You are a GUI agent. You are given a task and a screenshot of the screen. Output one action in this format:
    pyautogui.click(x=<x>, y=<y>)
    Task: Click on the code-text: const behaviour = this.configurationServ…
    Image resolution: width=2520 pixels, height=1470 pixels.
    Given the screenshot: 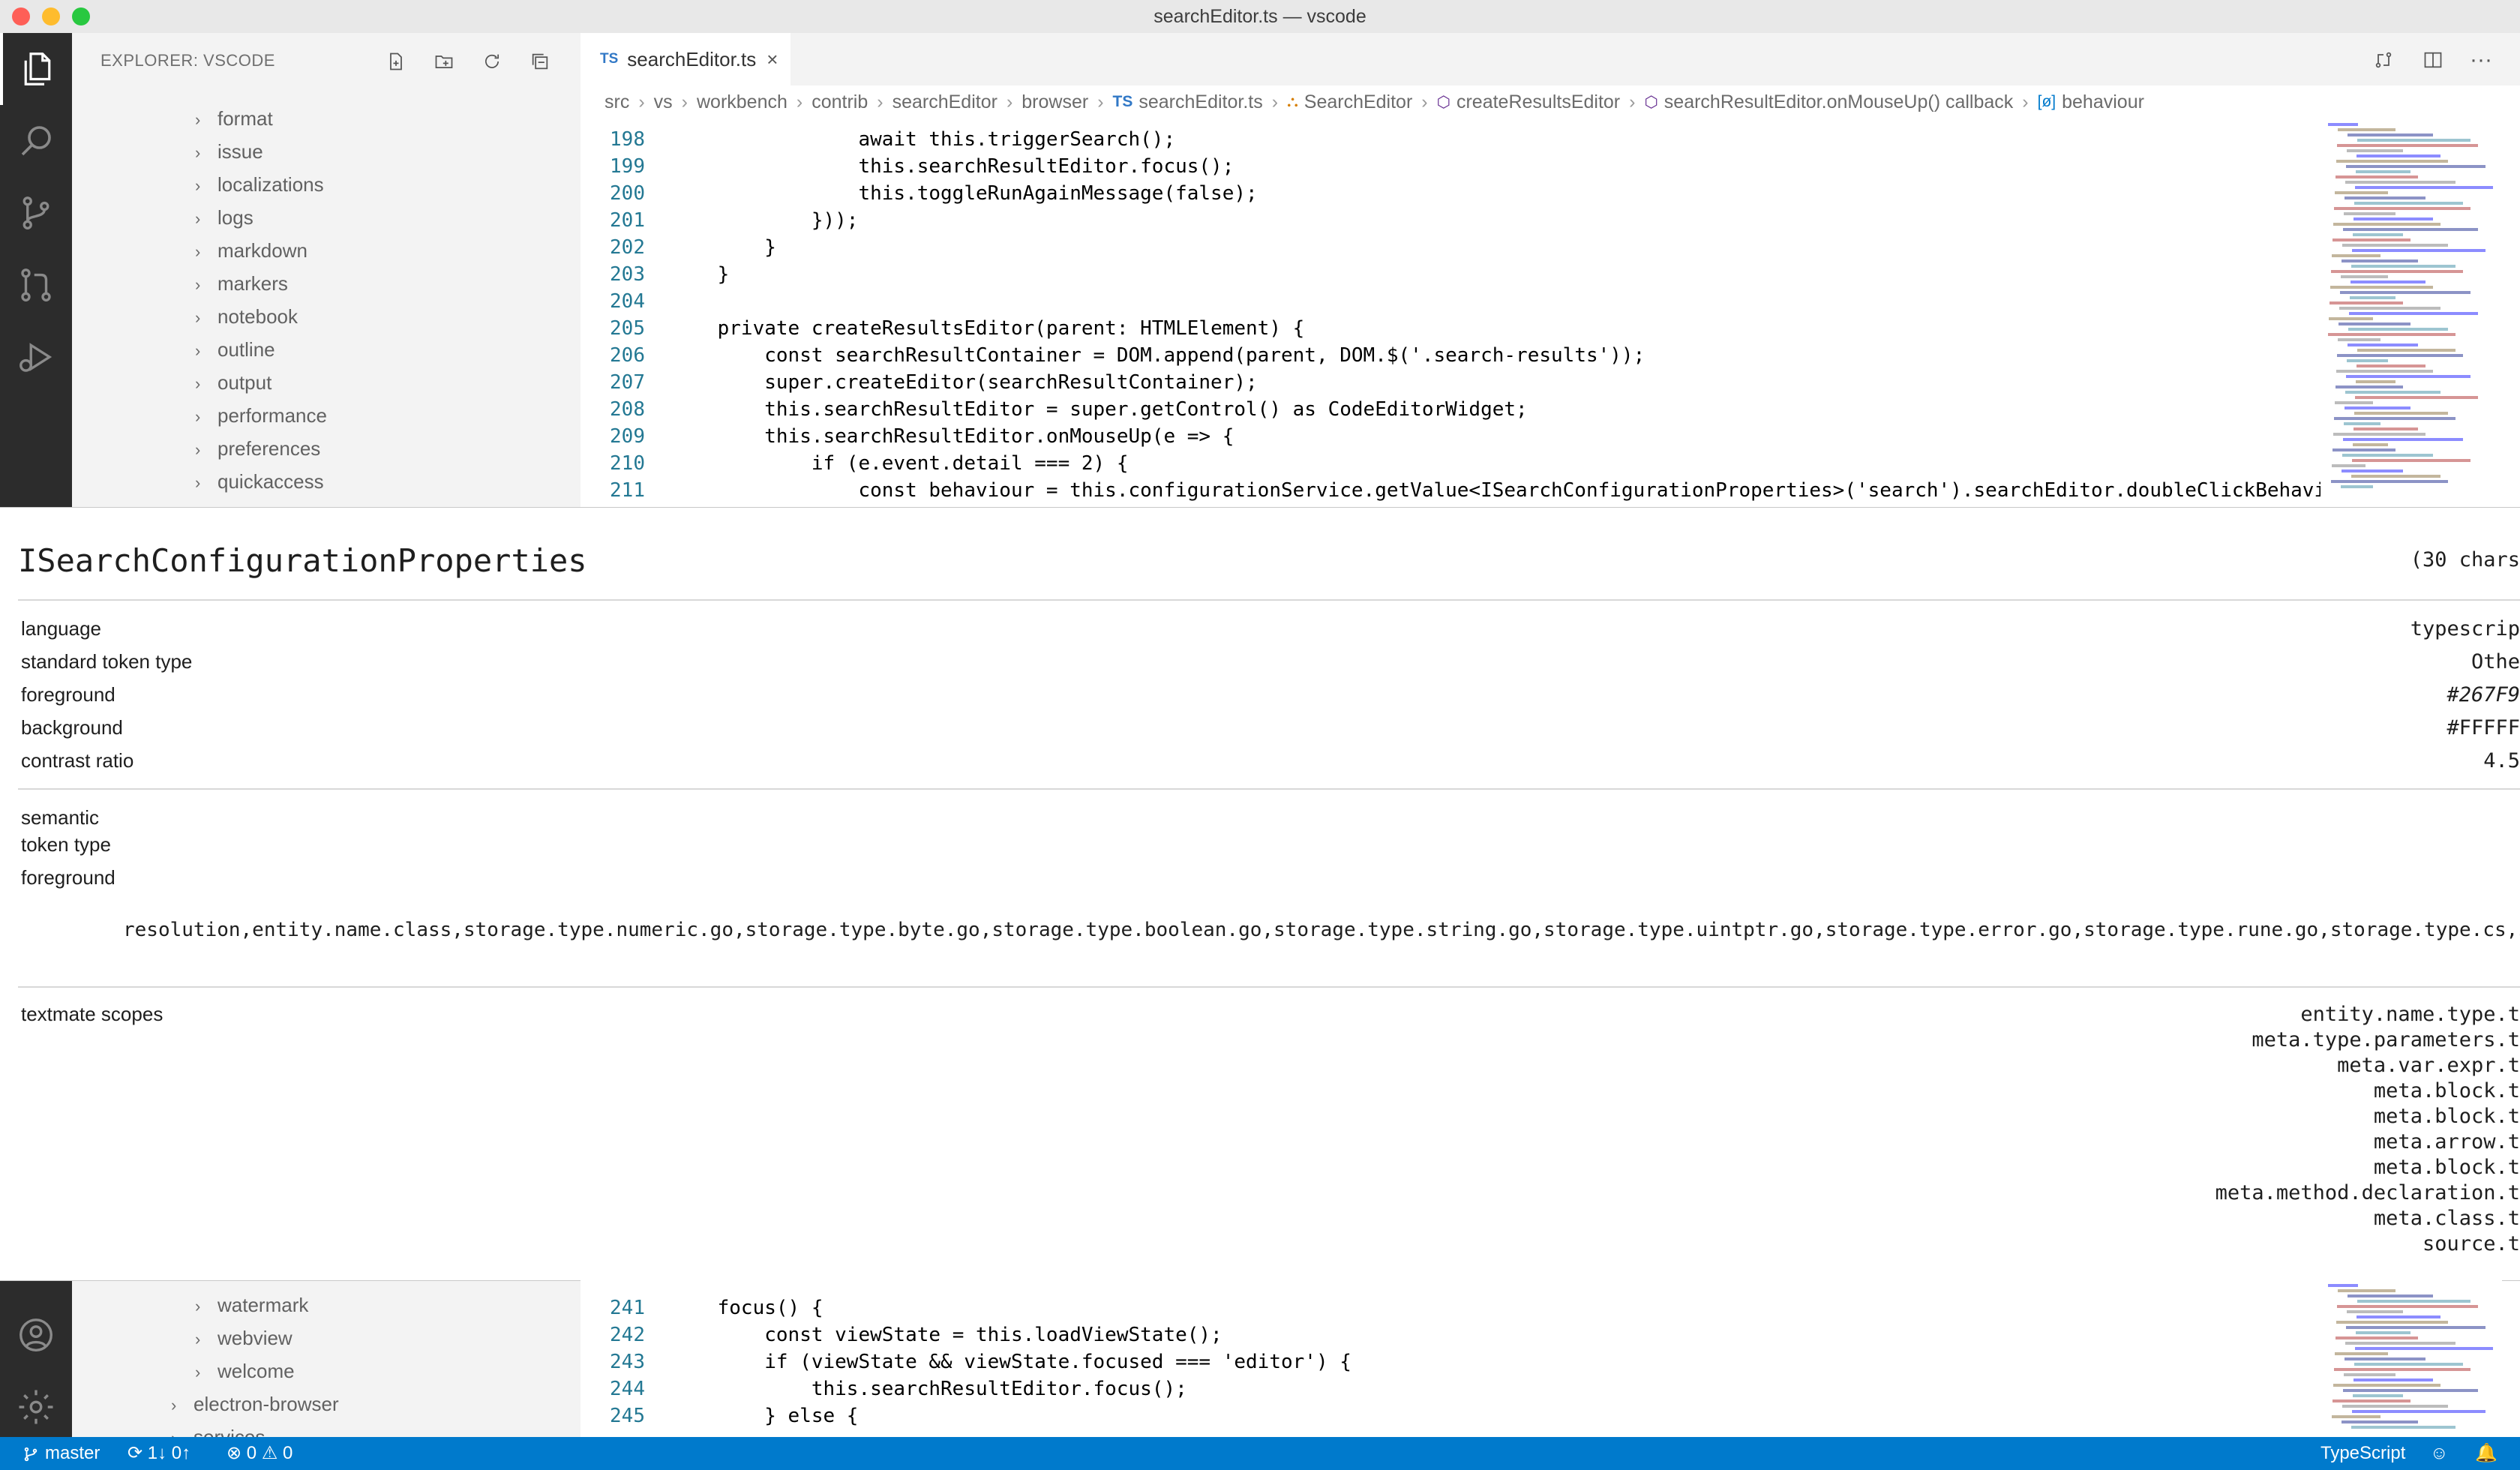 What is the action you would take?
    pyautogui.click(x=1495, y=490)
    